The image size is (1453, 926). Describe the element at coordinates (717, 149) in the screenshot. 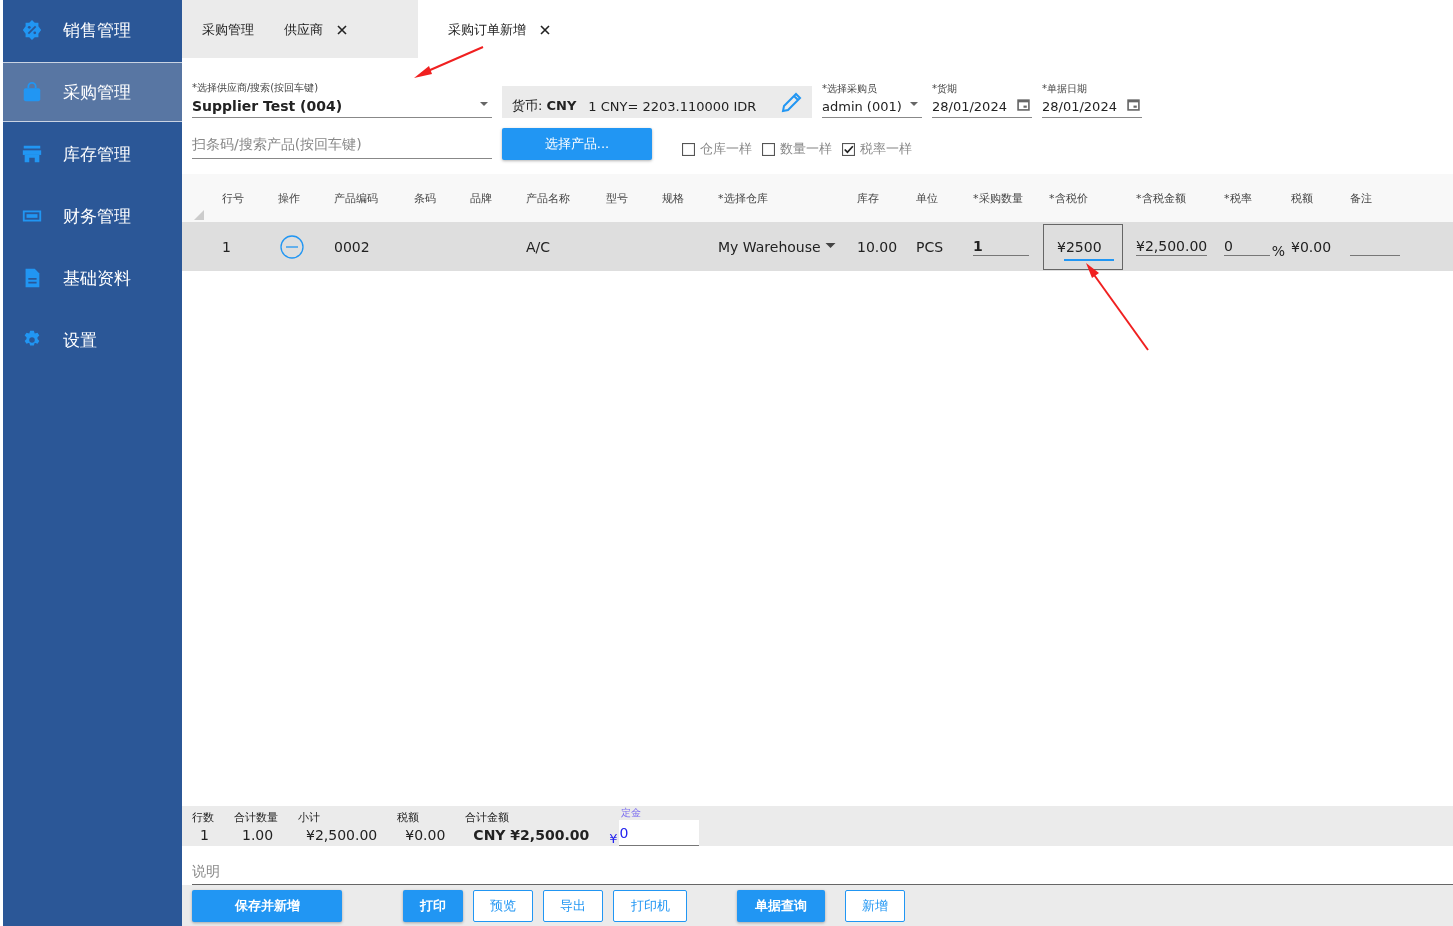

I see `checkbox-option: 仓库一样` at that location.